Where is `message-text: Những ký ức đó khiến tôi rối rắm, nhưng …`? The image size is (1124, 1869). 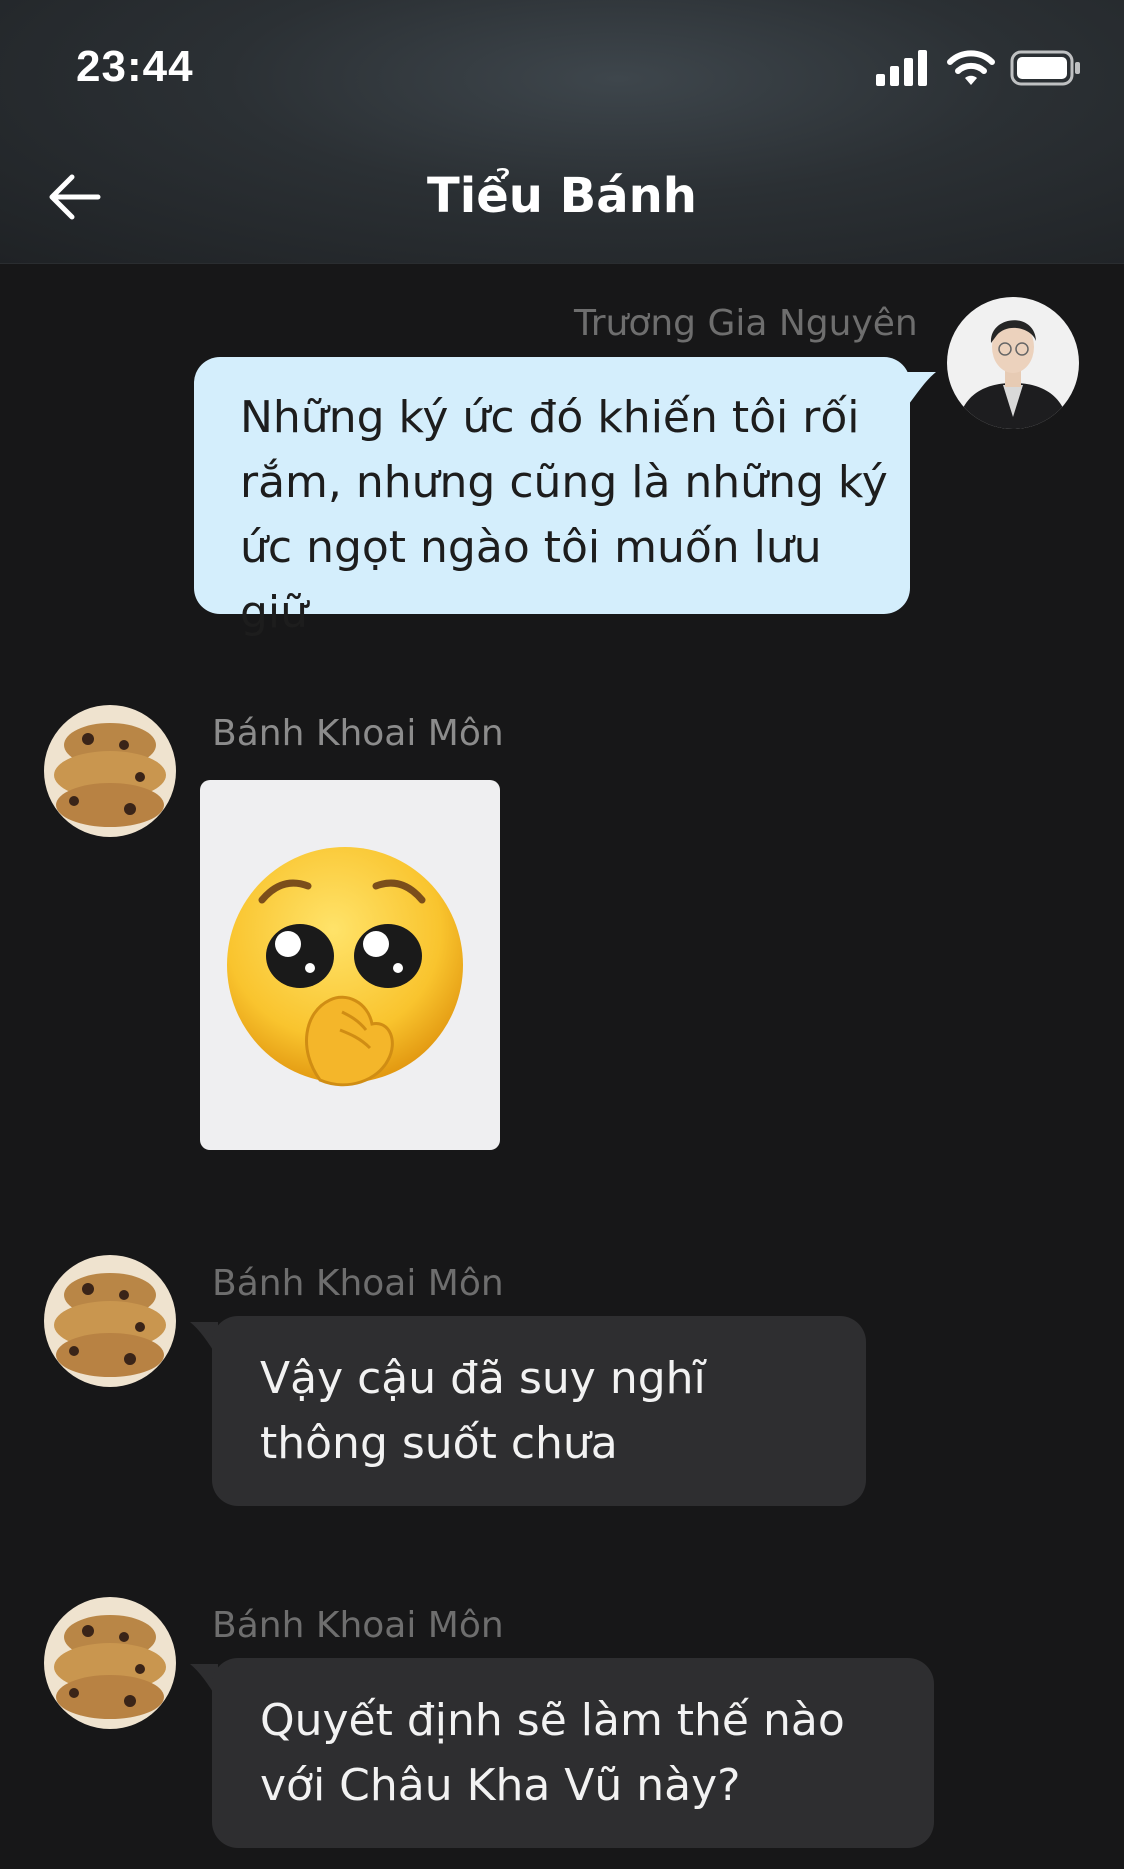 message-text: Những ký ức đó khiến tôi rối rắm, nhưng … is located at coordinates (564, 515).